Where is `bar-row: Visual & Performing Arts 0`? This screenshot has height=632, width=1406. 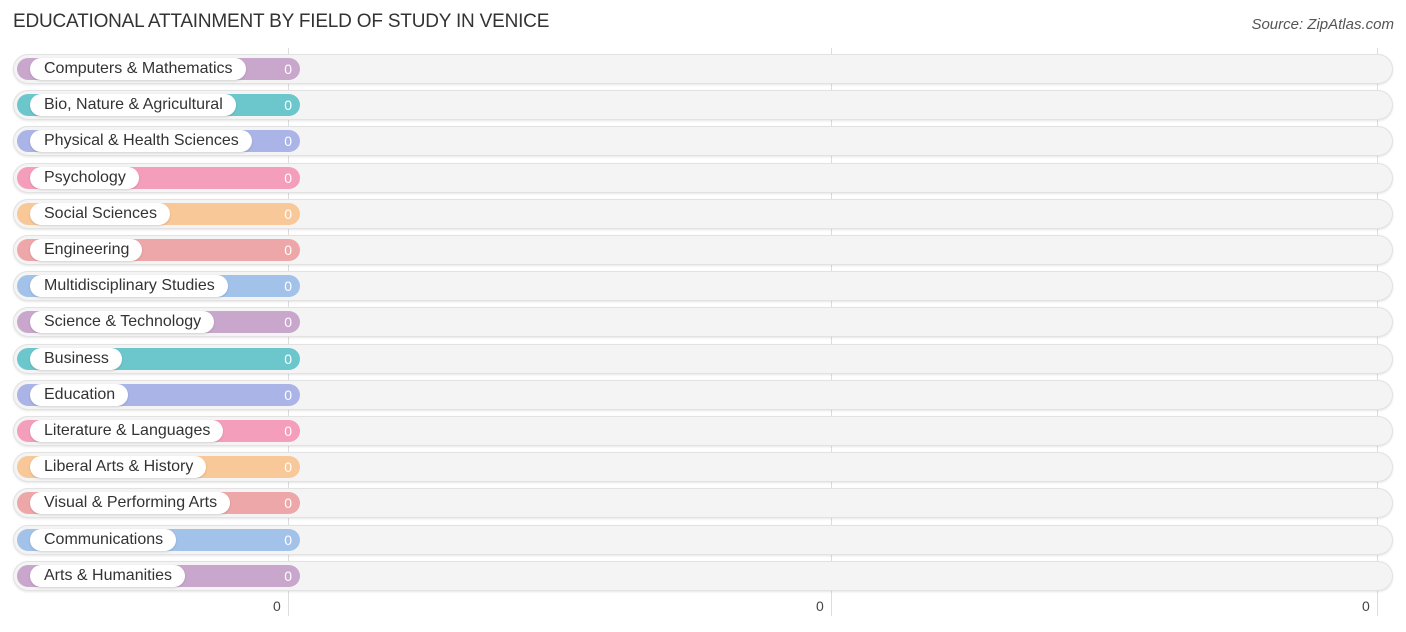
bar-row: Visual & Performing Arts 0 is located at coordinates (703, 503).